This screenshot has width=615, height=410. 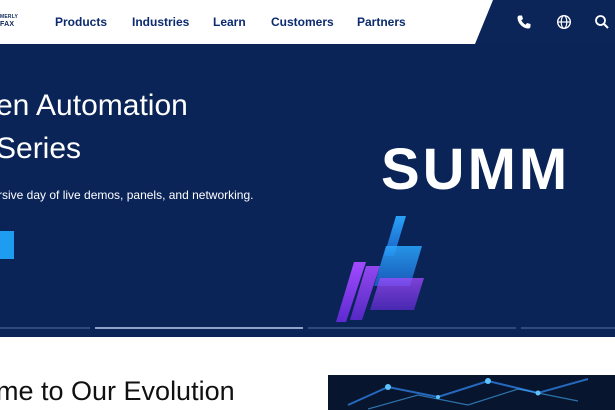 What do you see at coordinates (81, 22) in the screenshot?
I see `nav-item-products: Products` at bounding box center [81, 22].